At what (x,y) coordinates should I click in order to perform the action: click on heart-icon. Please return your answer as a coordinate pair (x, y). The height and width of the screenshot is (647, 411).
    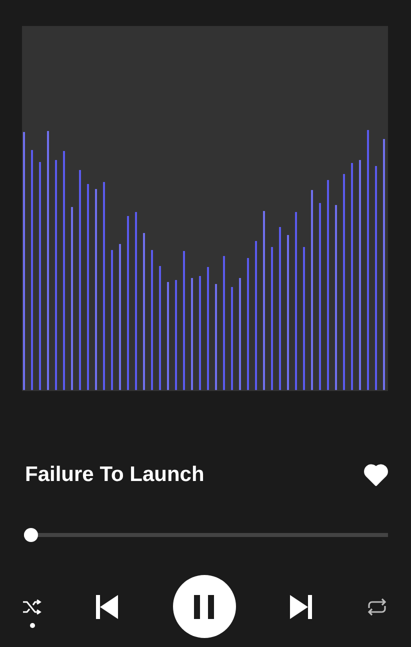
    Looking at the image, I should click on (376, 475).